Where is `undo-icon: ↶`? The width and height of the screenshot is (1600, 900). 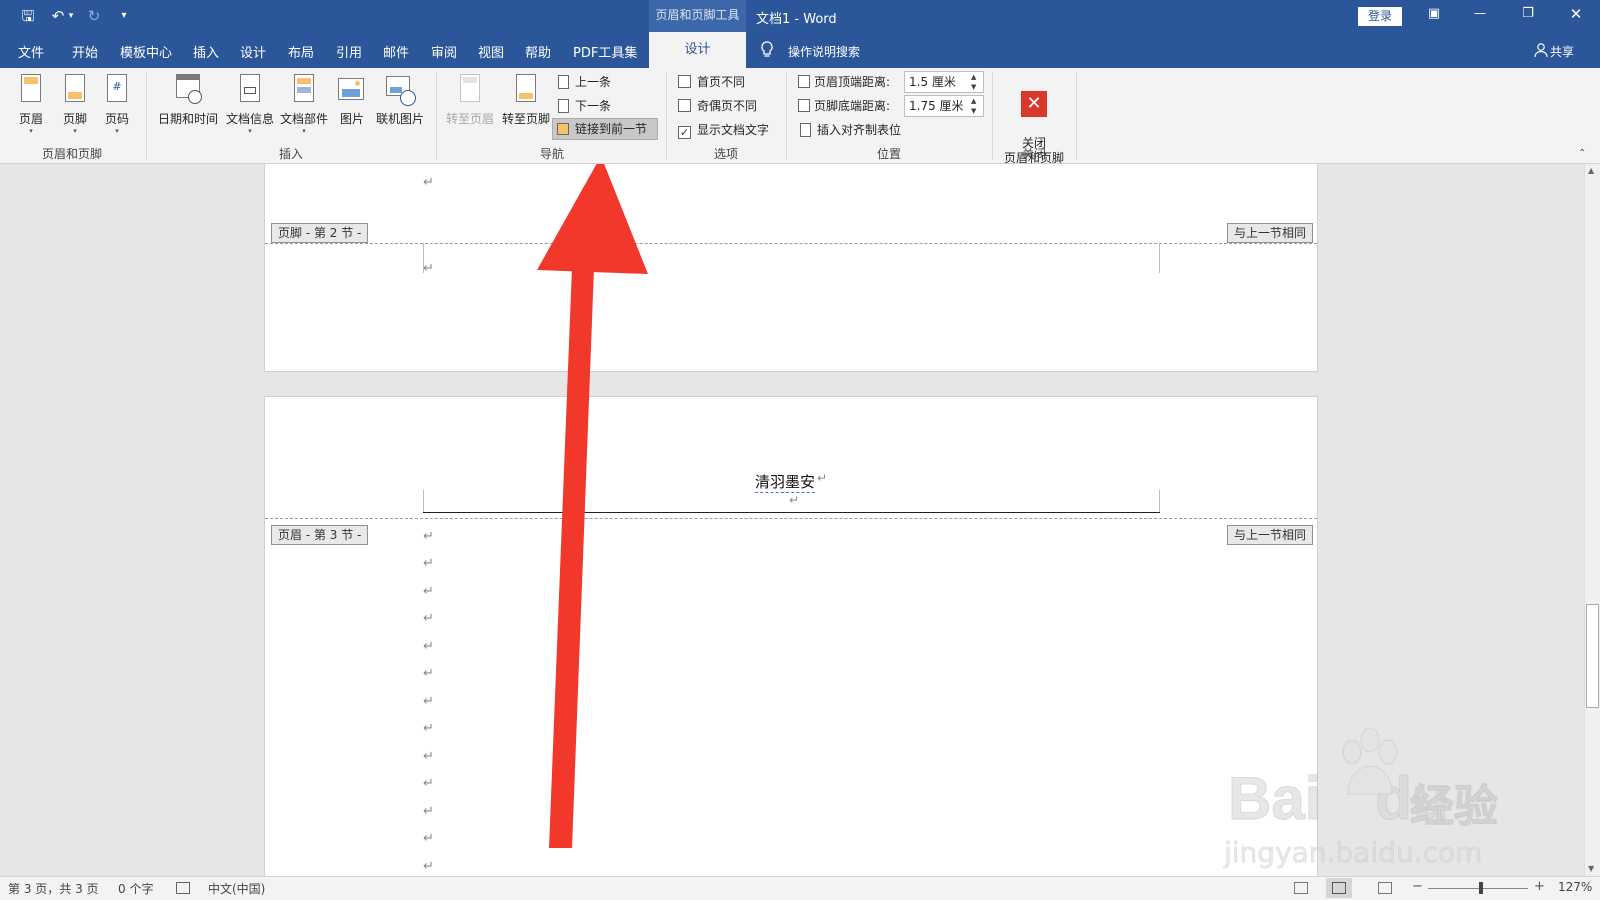
undo-icon: ↶ is located at coordinates (58, 16).